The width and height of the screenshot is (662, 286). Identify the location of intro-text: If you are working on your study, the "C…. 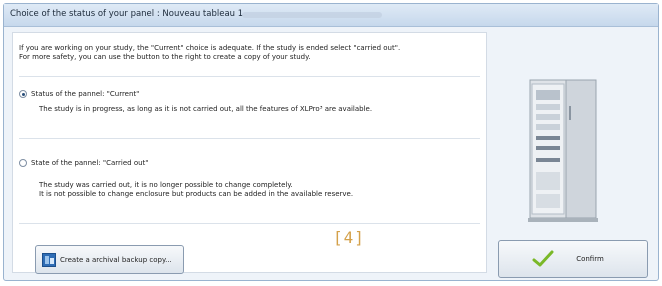
(209, 53).